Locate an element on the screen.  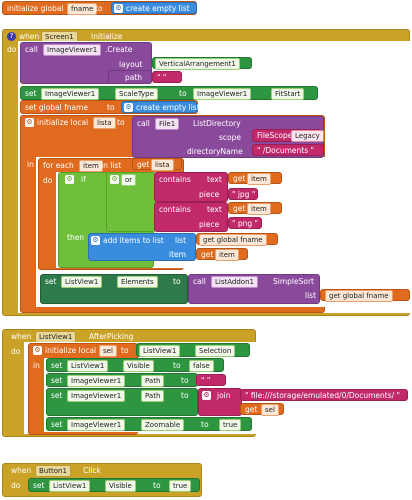
init-global-name: fname is located at coordinates (82, 9).